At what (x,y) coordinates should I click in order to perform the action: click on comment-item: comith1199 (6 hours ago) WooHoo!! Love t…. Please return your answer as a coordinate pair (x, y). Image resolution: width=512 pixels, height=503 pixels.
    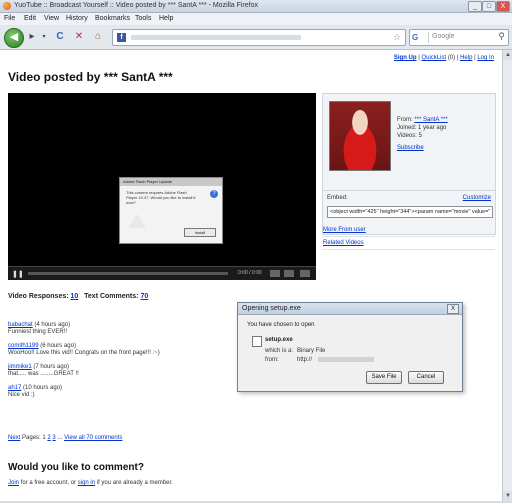
    Looking at the image, I should click on (84, 349).